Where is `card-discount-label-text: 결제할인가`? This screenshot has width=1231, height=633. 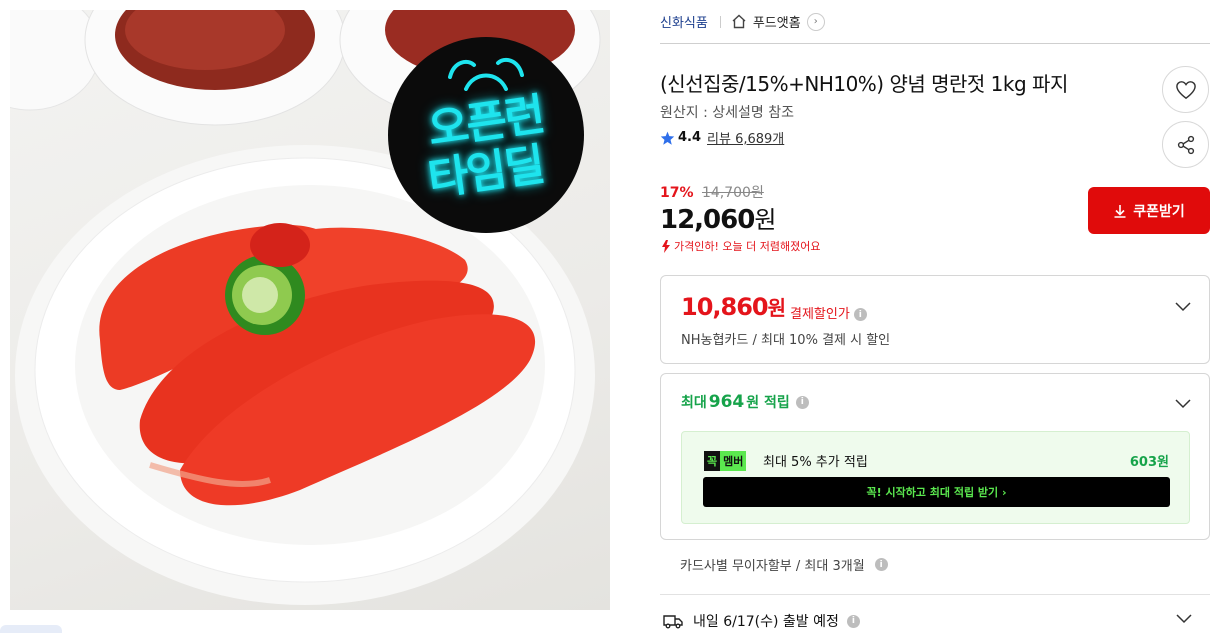
card-discount-label-text: 결제할인가 is located at coordinates (820, 314).